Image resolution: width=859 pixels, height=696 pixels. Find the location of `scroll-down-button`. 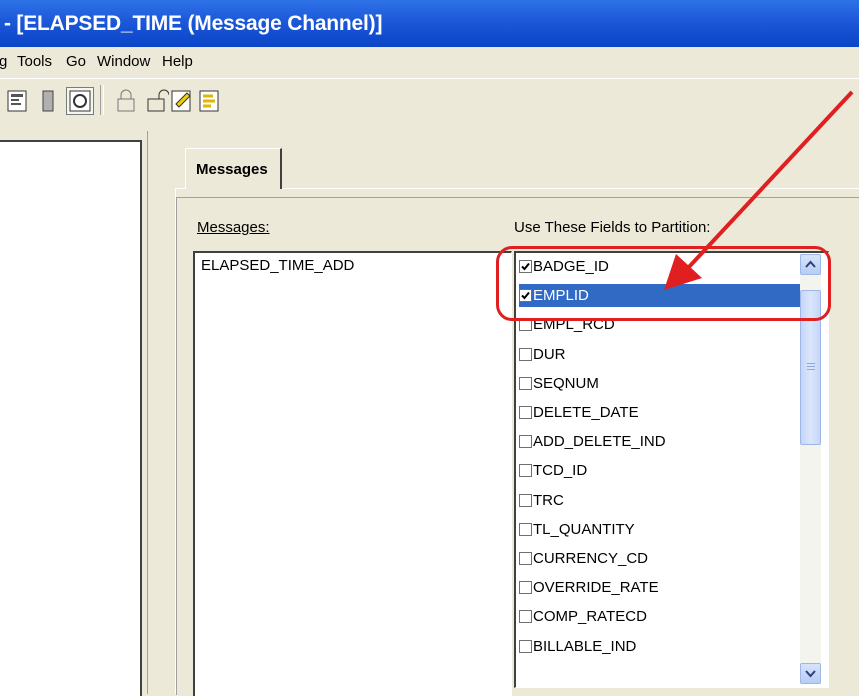

scroll-down-button is located at coordinates (810, 673).